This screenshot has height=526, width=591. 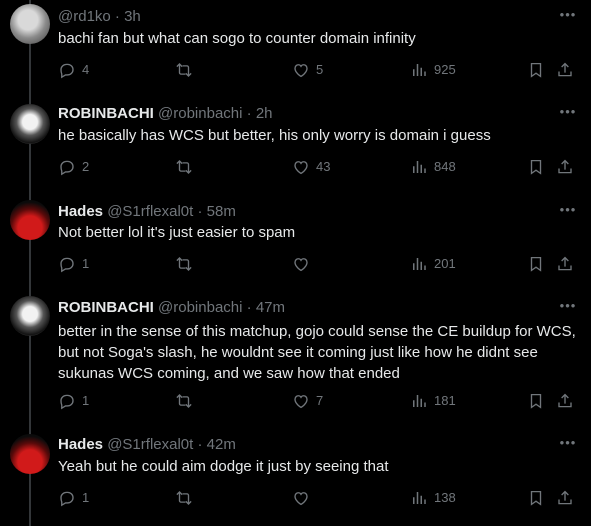 I want to click on timestamp: 47m, so click(x=270, y=307).